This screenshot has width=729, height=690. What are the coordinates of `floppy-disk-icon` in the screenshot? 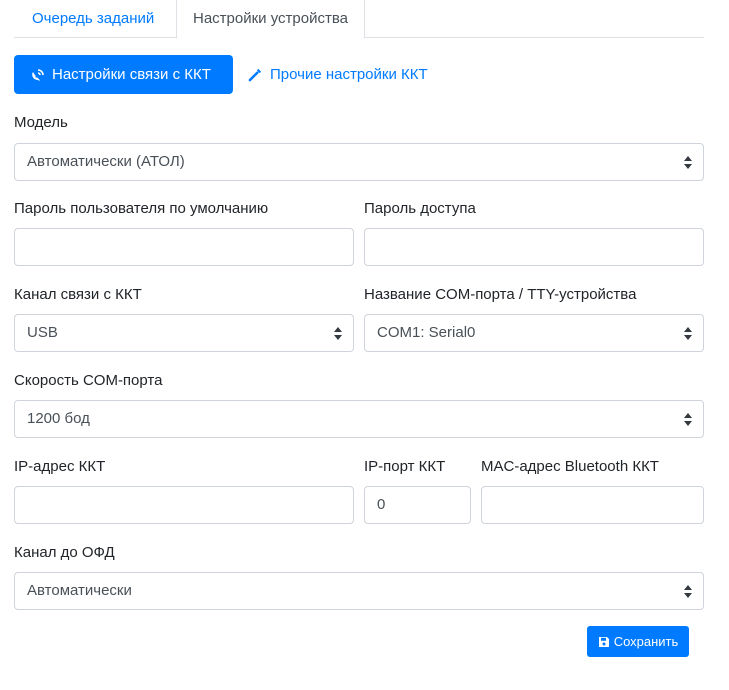 It's located at (604, 642).